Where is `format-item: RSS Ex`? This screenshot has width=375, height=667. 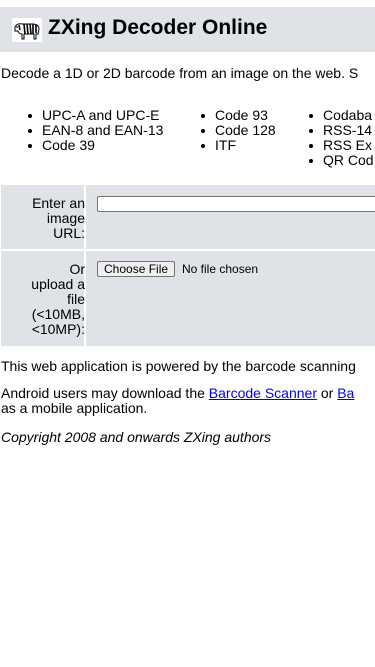 format-item: RSS Ex is located at coordinates (341, 145).